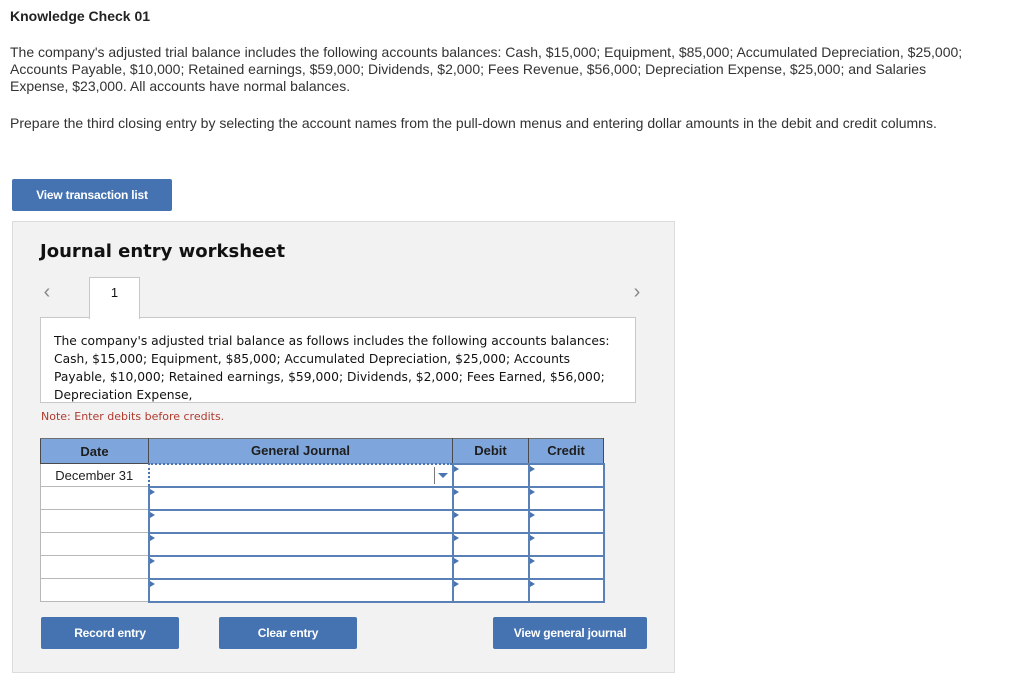  I want to click on table-row: December 31, so click(322, 475).